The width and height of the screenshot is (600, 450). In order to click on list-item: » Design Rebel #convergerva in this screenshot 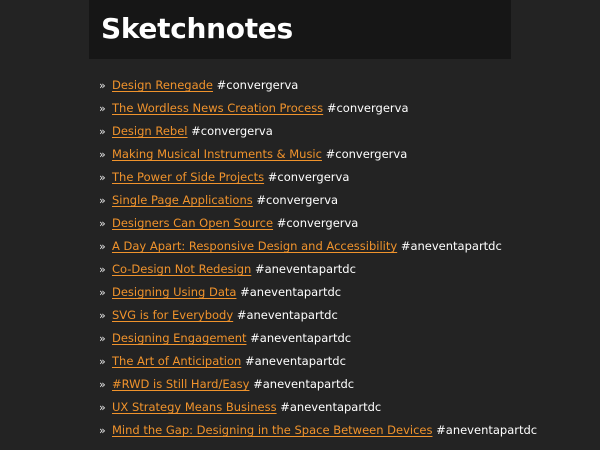, I will do `click(300, 131)`.